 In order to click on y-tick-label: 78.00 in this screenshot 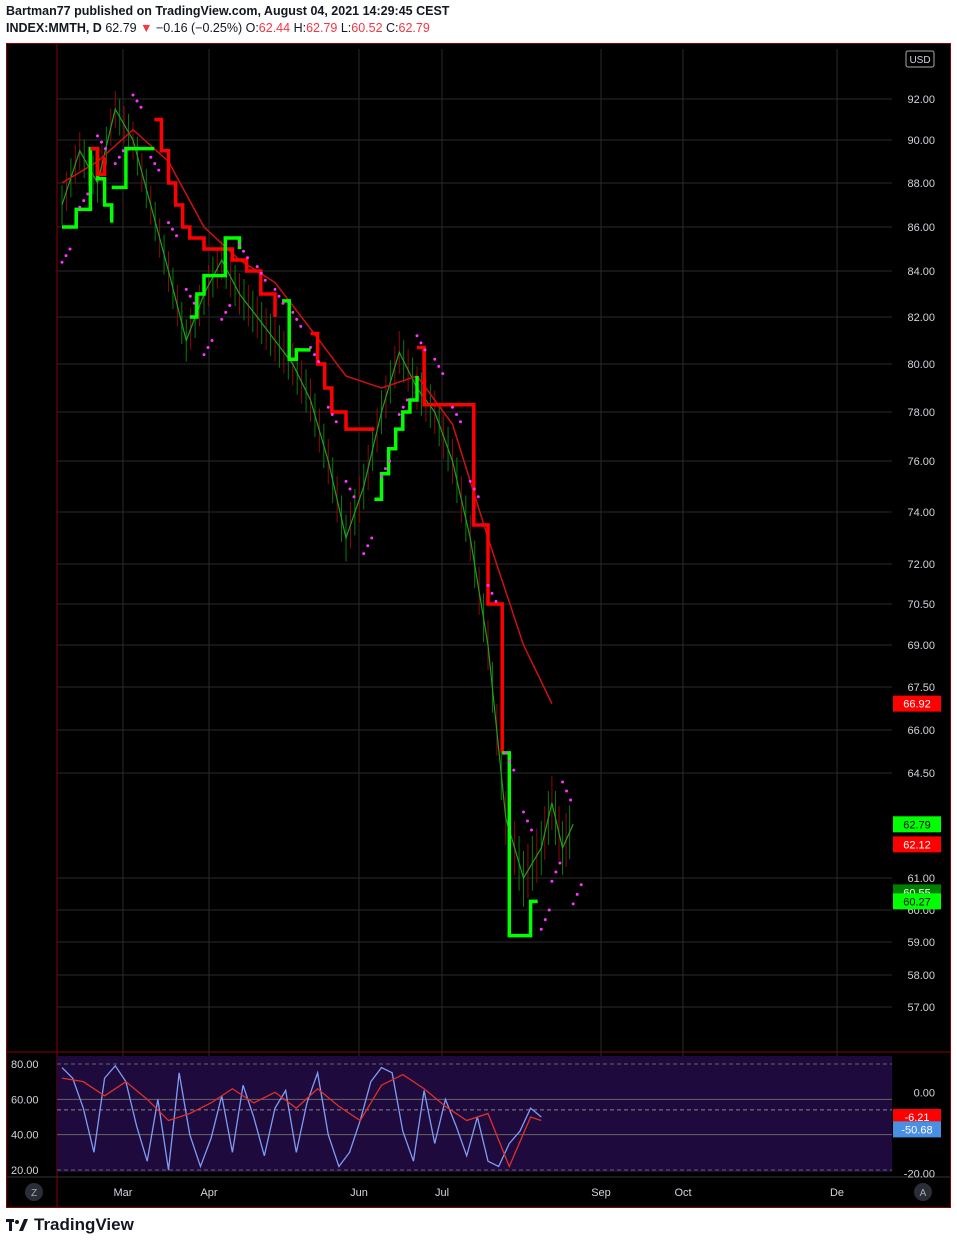, I will do `click(921, 413)`.